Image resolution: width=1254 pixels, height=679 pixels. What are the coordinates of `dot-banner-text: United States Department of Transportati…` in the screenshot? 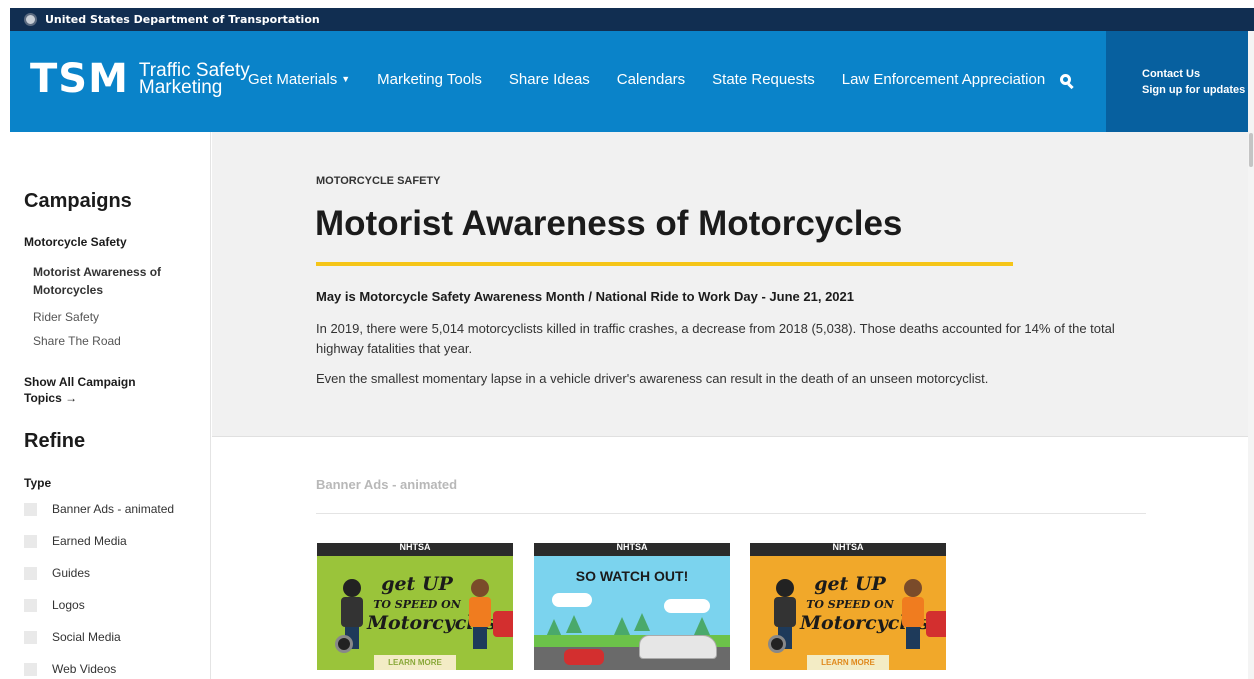 It's located at (182, 19).